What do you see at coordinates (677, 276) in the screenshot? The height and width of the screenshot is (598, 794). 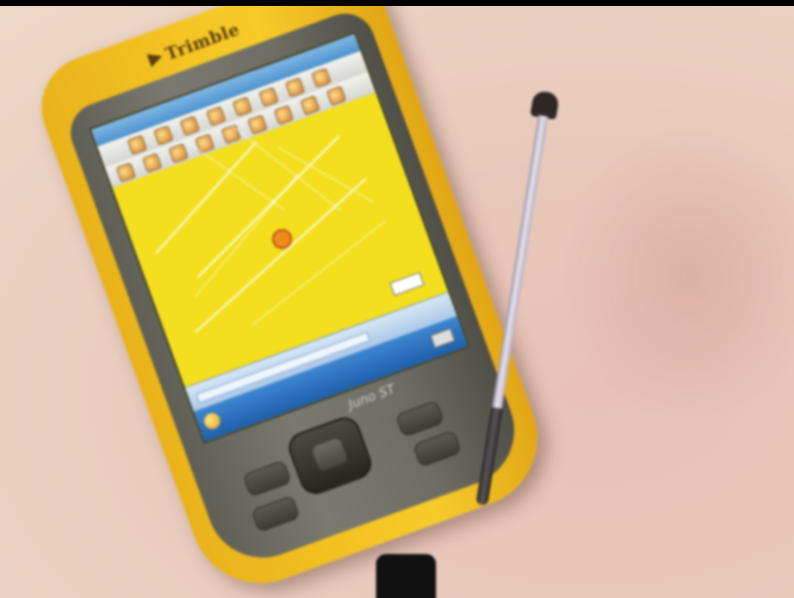 I see `background-shadow` at bounding box center [677, 276].